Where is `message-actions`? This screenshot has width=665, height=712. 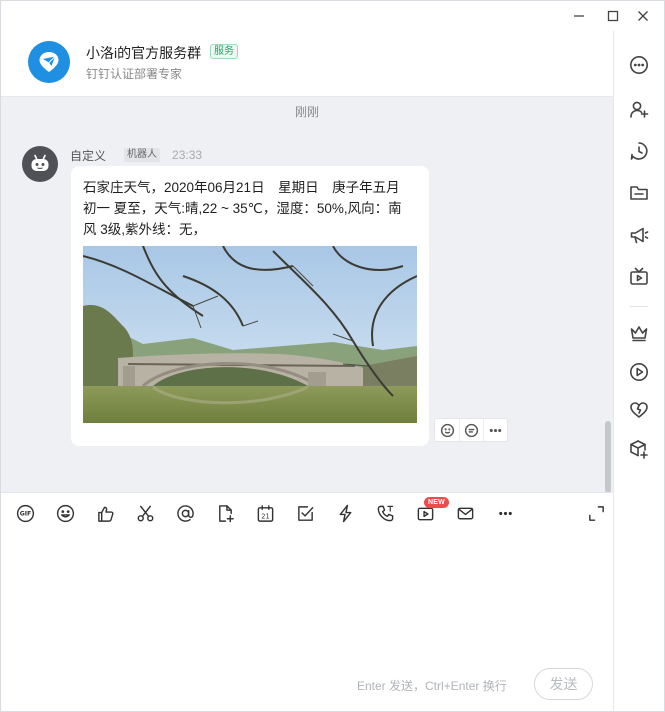 message-actions is located at coordinates (471, 430).